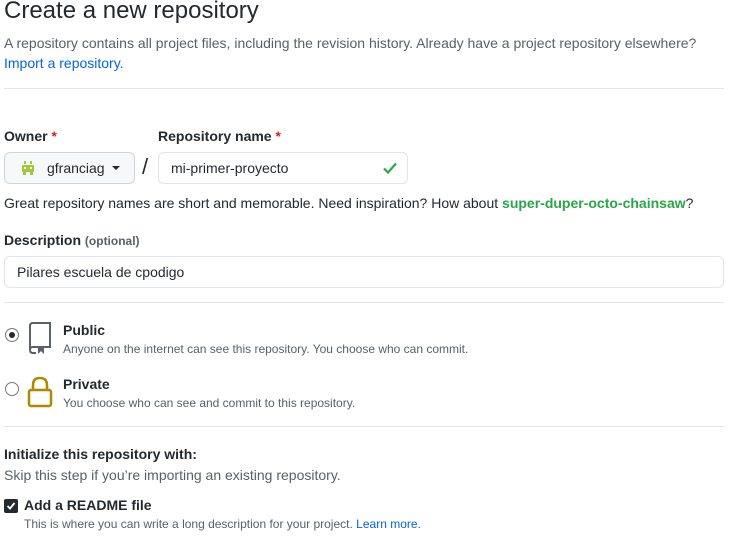 The image size is (749, 545). What do you see at coordinates (12, 389) in the screenshot?
I see `private-radio` at bounding box center [12, 389].